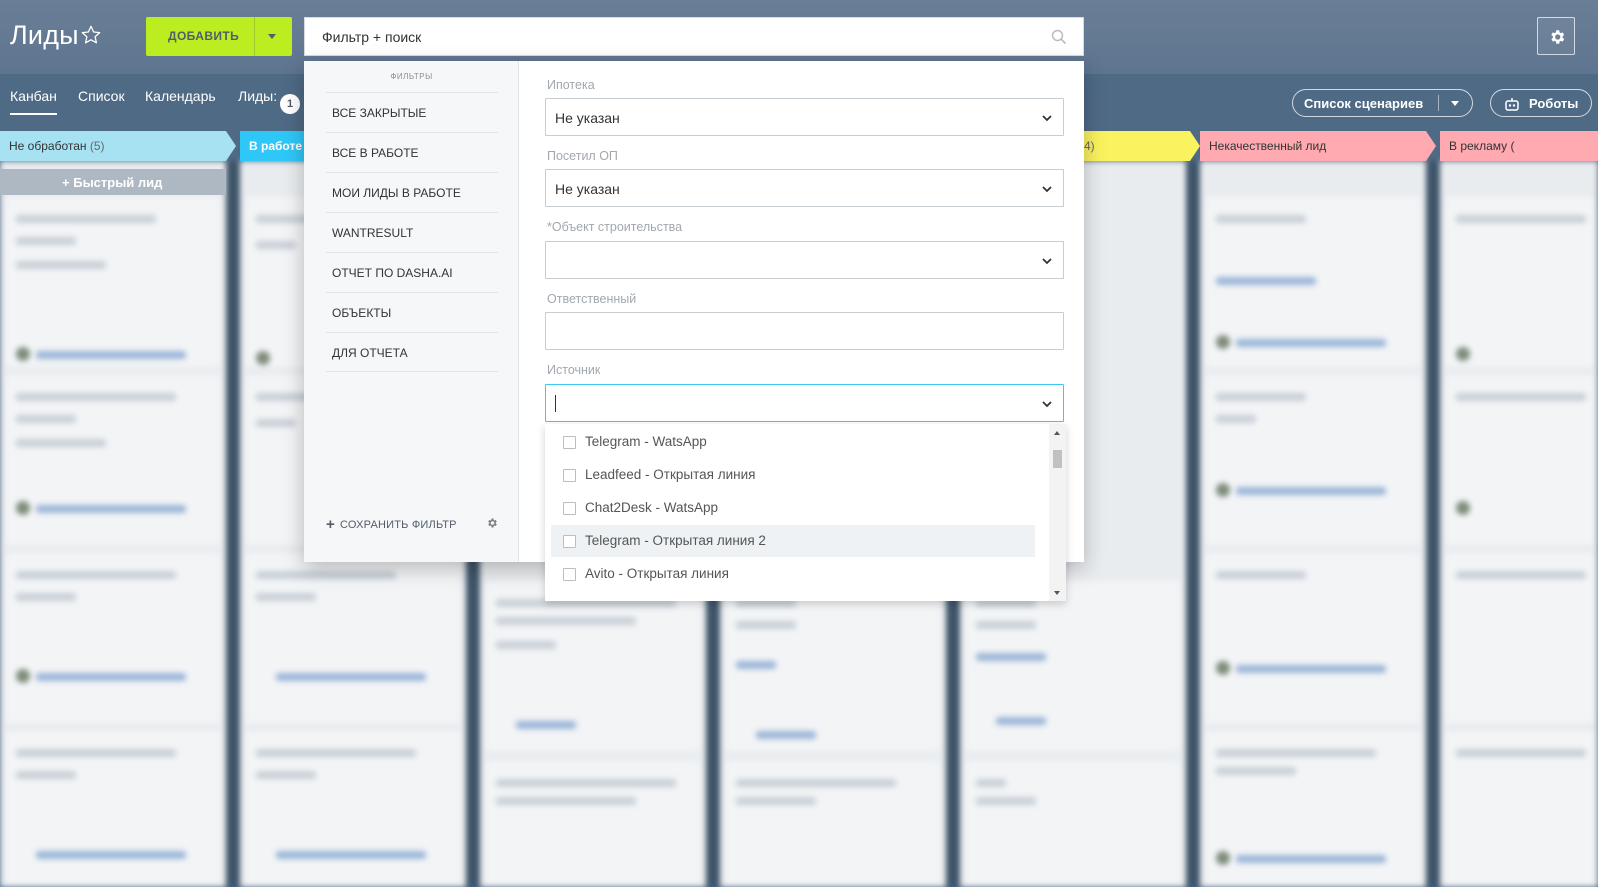  I want to click on stage-name: Не обработан, so click(48, 146).